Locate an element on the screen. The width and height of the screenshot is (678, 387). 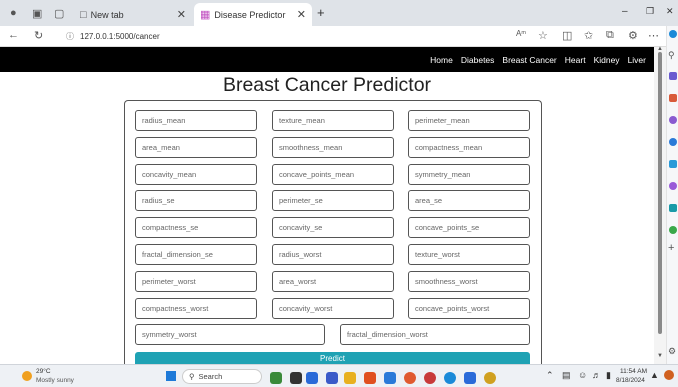
field-concave-points-worst: concave_points_worst is located at coordinates (469, 308).